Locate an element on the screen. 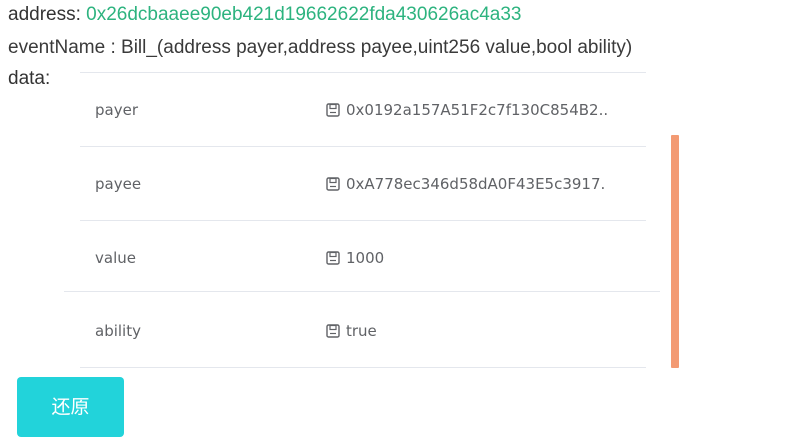  table-row-ability: ability true is located at coordinates (363, 331).